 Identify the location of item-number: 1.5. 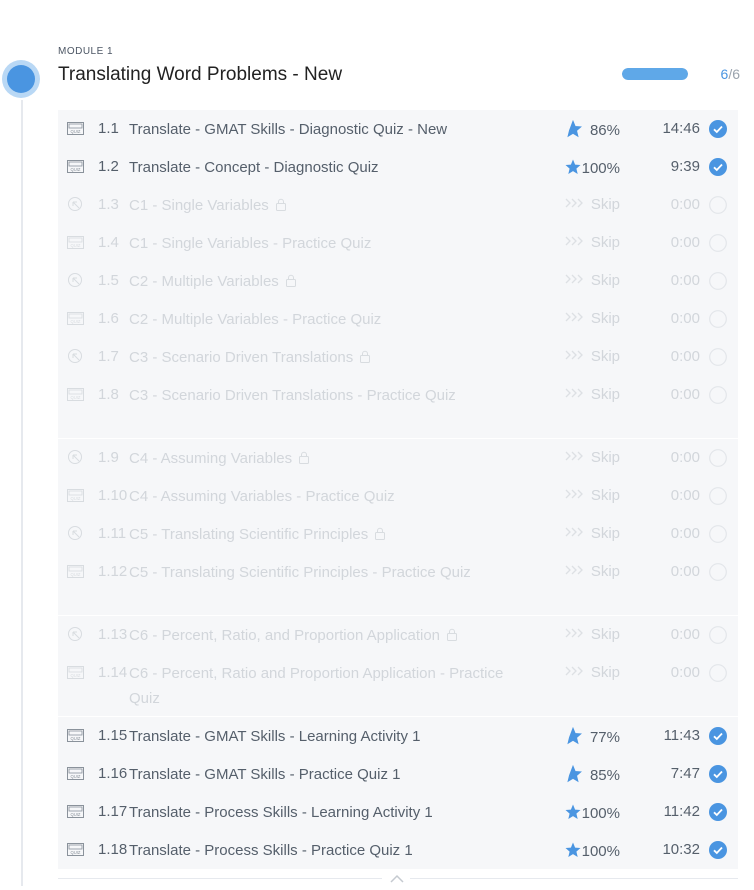
(108, 280).